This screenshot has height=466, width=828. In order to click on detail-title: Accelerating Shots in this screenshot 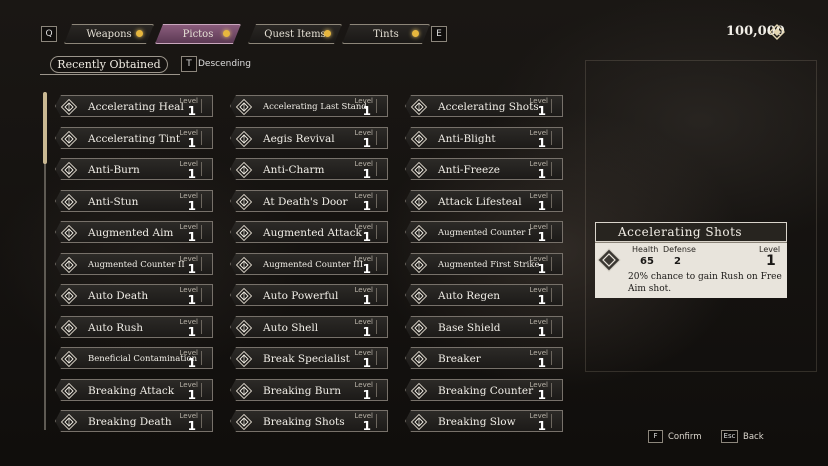, I will do `click(680, 232)`.